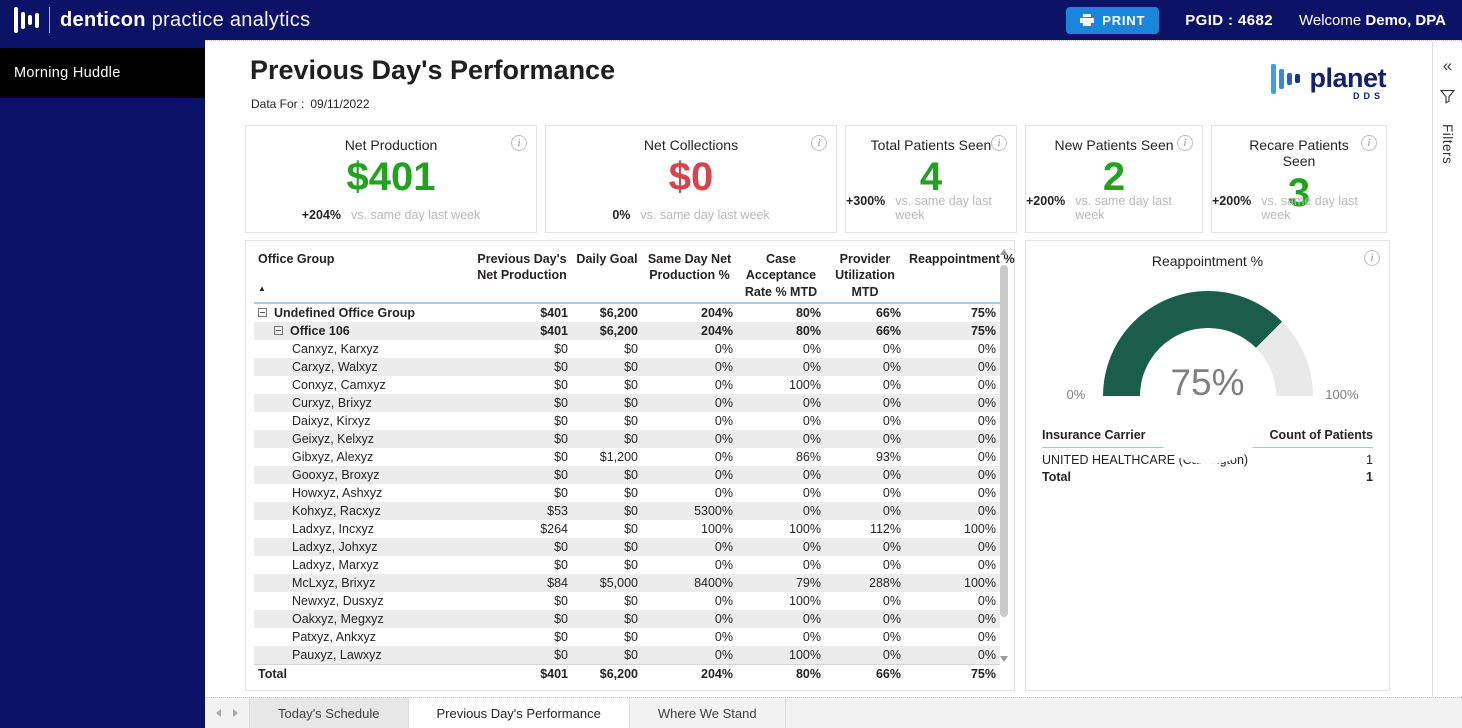 This screenshot has width=1462, height=728. I want to click on table-row: Ladxyz, Marxyz $0 $0 0% 0% 0% 0%, so click(627, 565).